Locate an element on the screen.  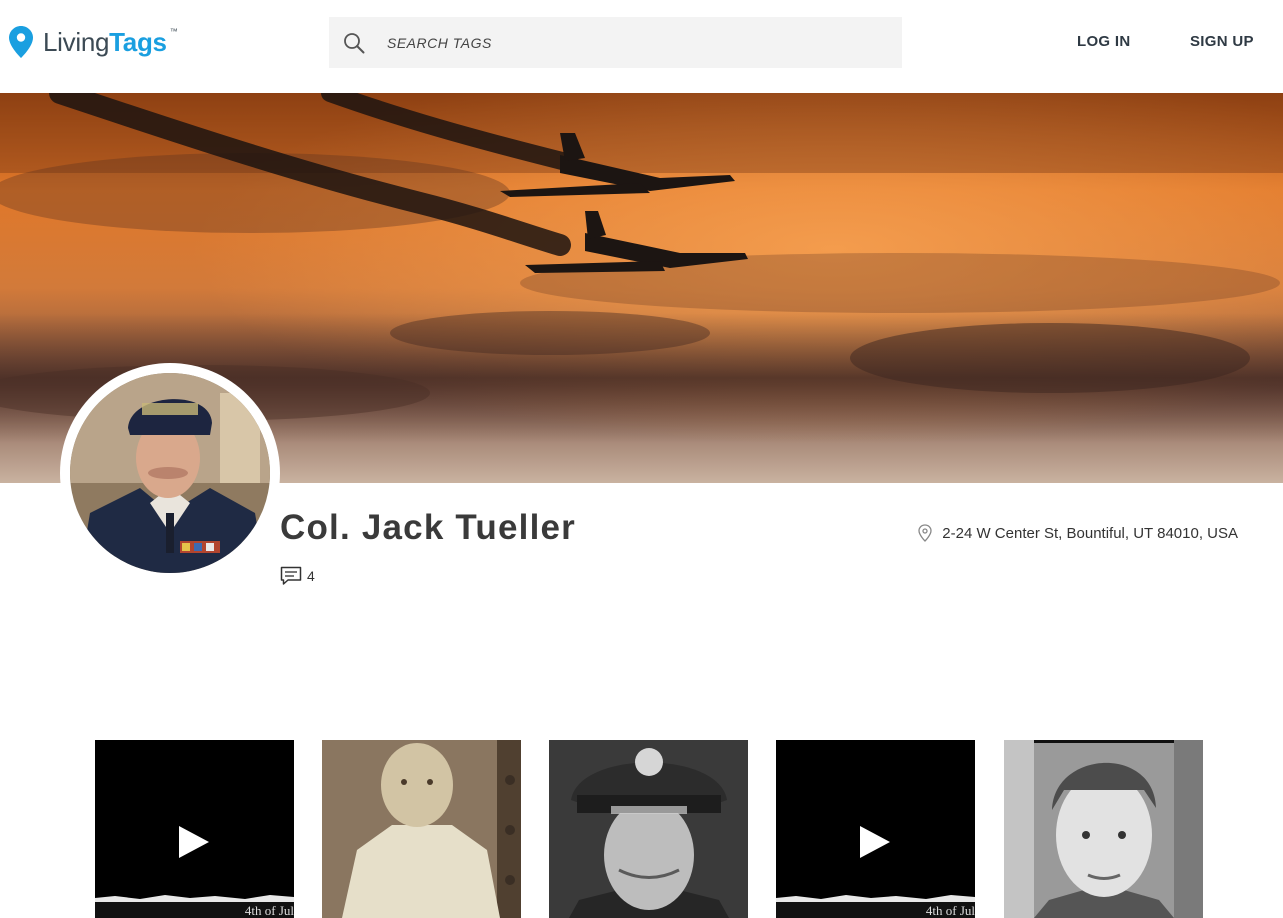
officer-portrait-photo is located at coordinates (648, 829).